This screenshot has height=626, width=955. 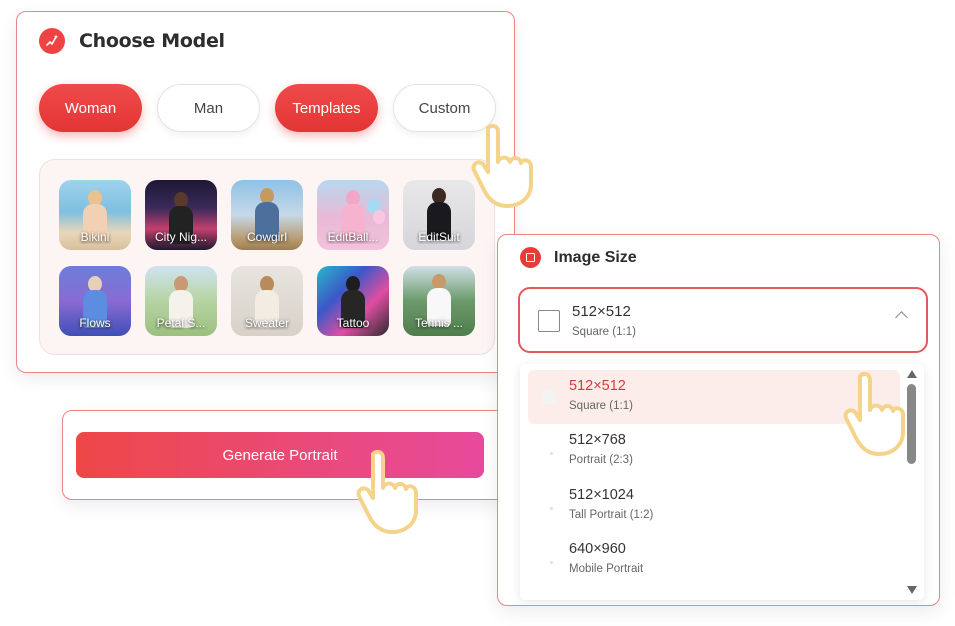 What do you see at coordinates (267, 108) in the screenshot?
I see `model-tabs: Woman Man Templates Custom` at bounding box center [267, 108].